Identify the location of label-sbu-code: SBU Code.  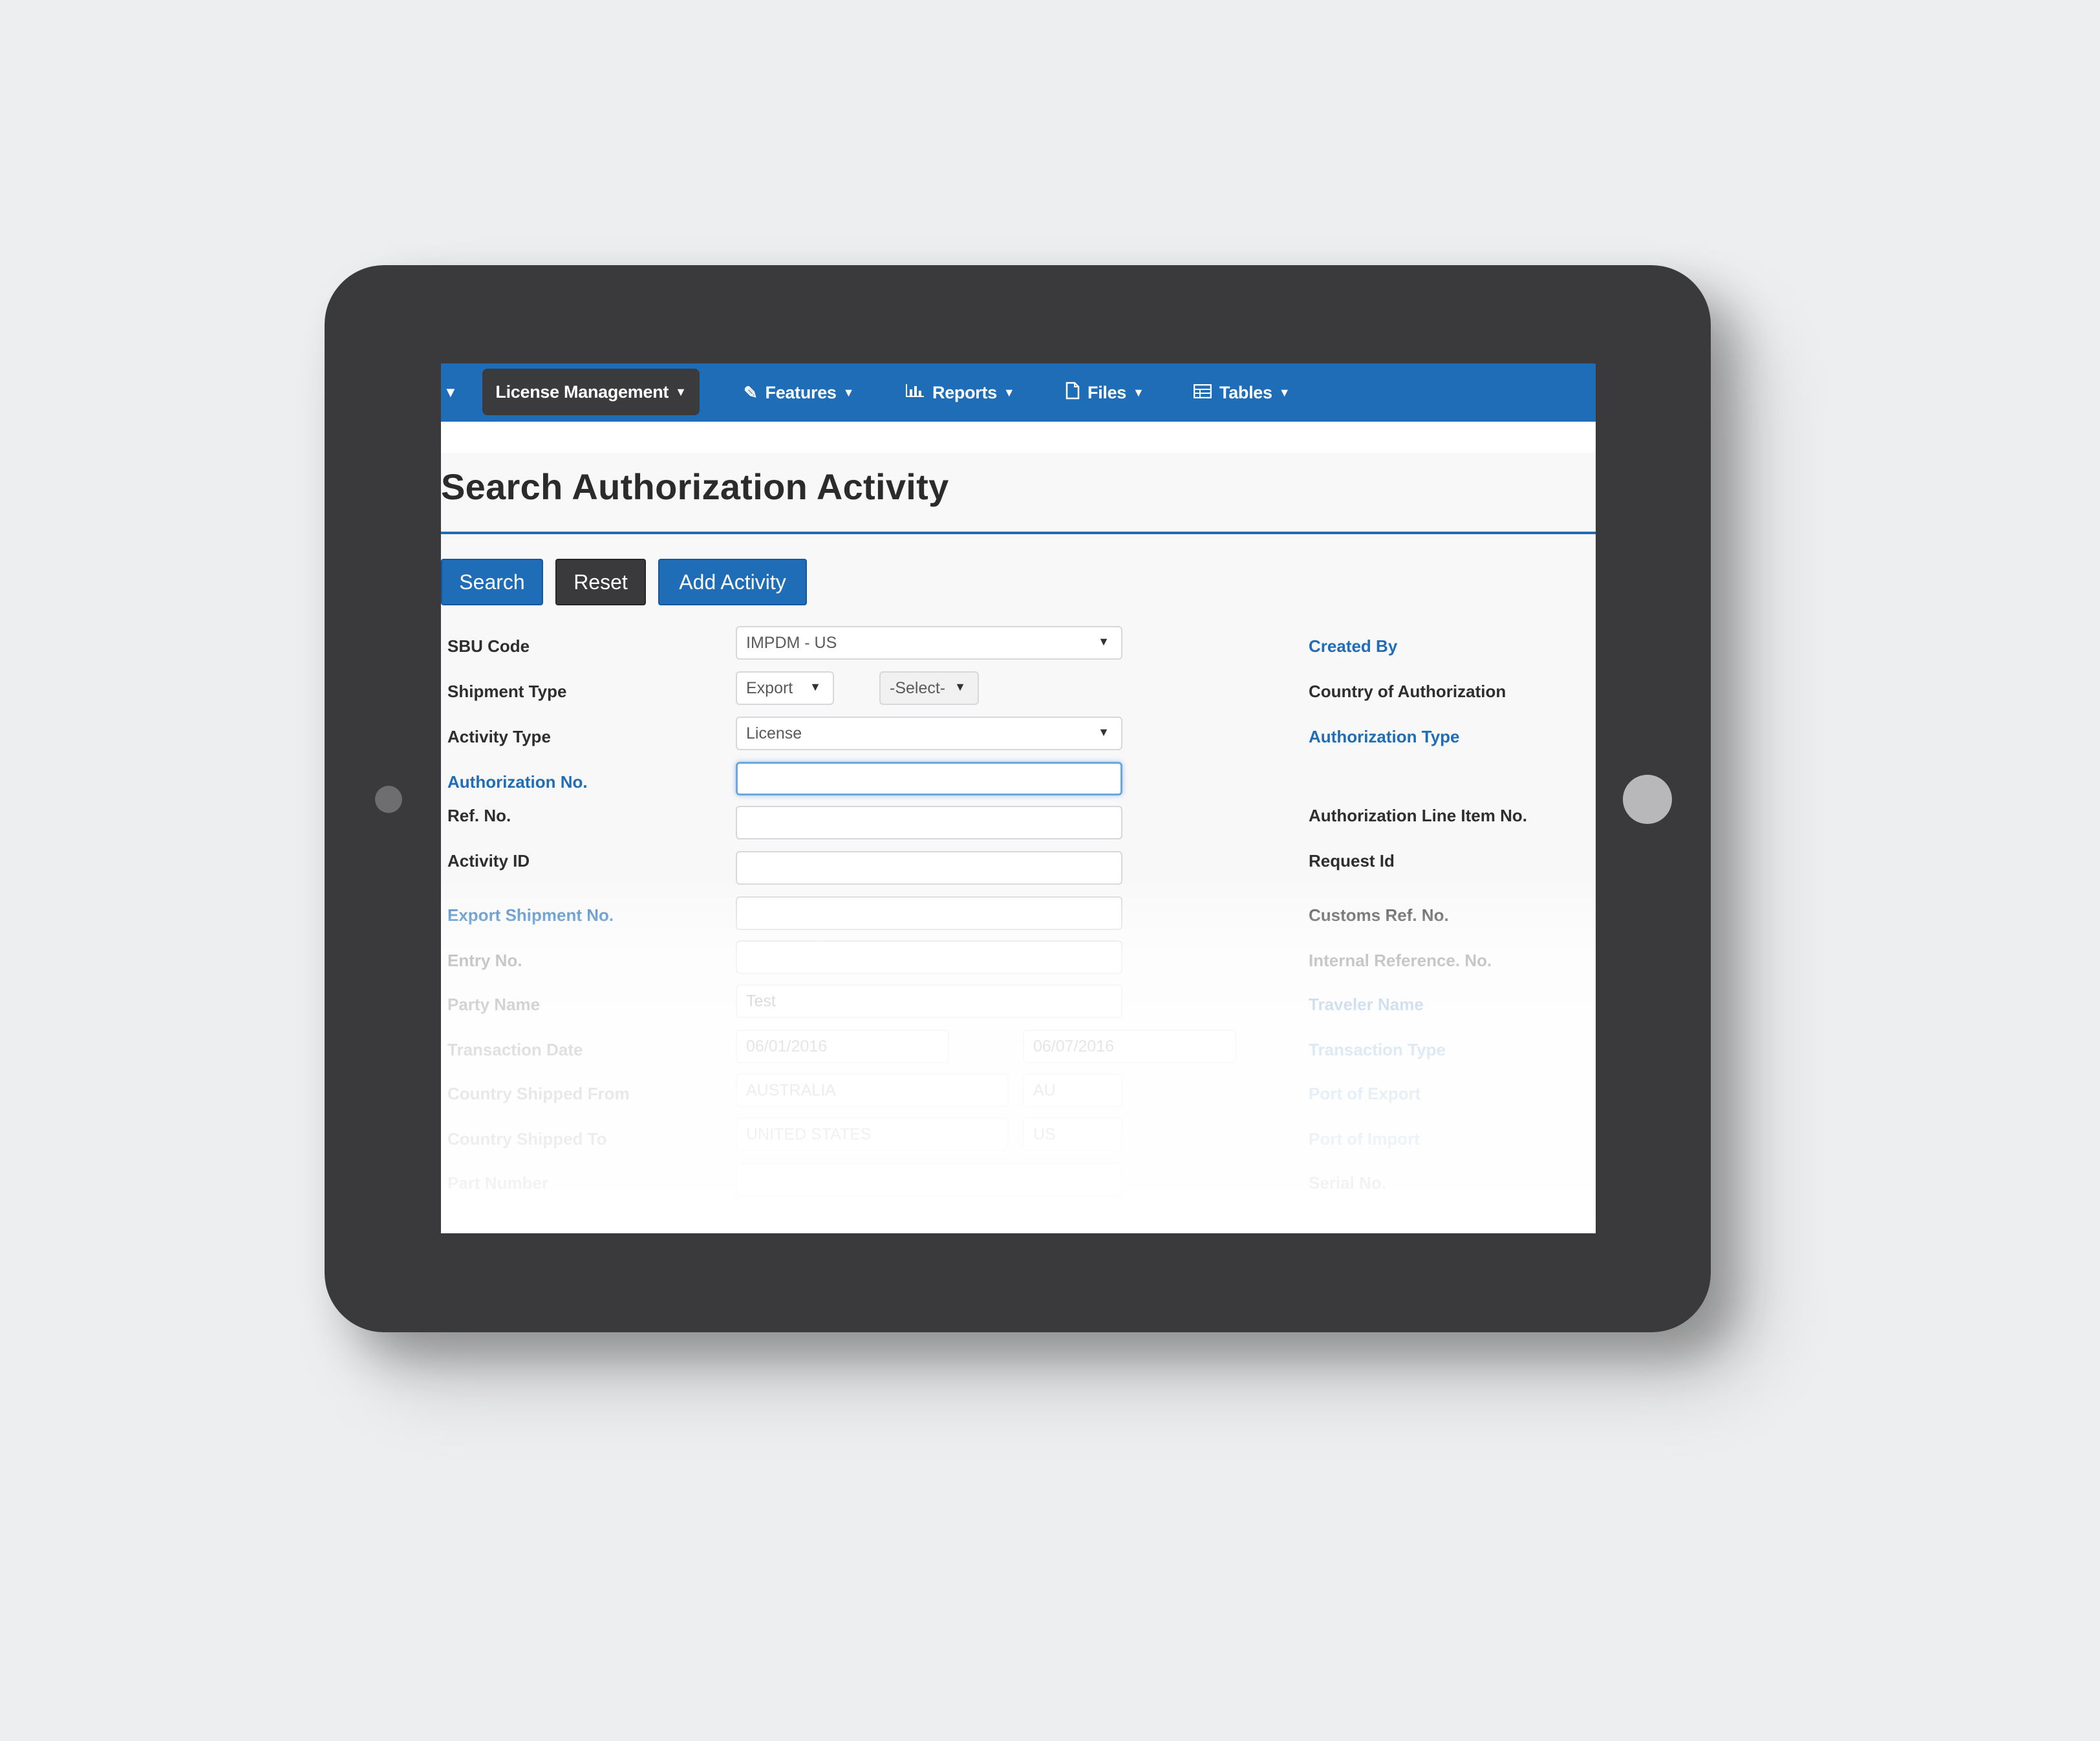
(488, 646).